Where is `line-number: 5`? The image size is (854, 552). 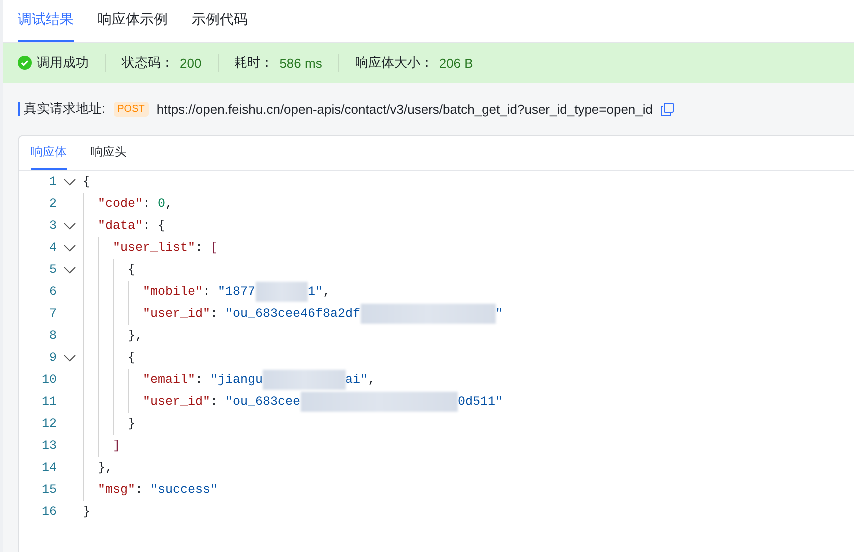 line-number: 5 is located at coordinates (52, 270).